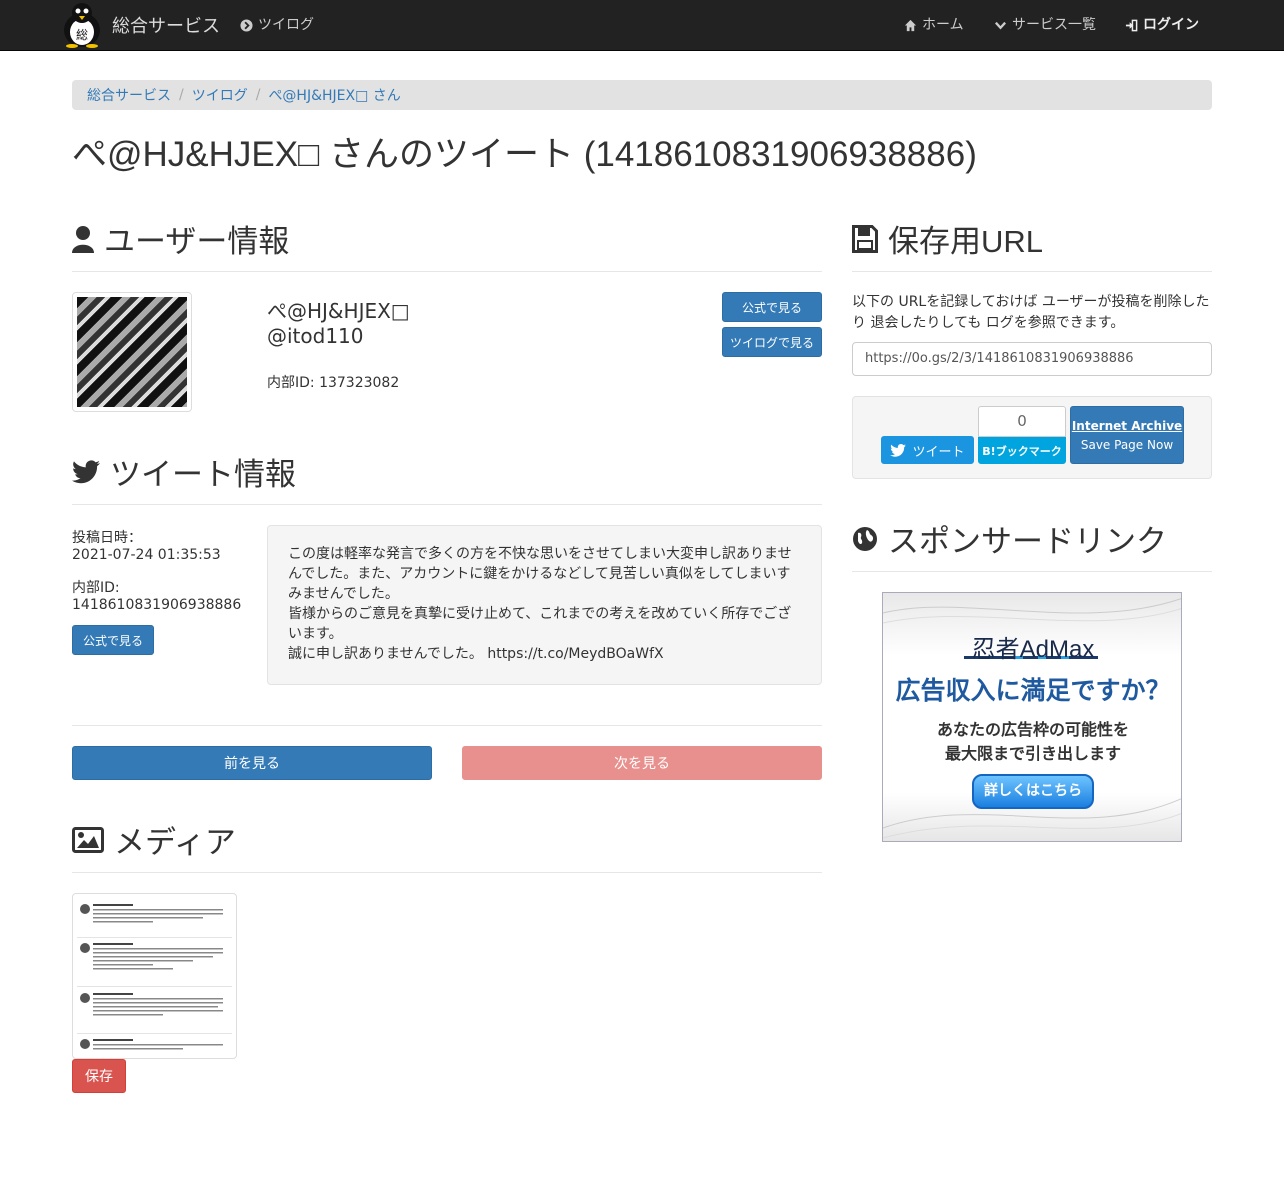  I want to click on nav-twilog: ツイログ, so click(277, 25).